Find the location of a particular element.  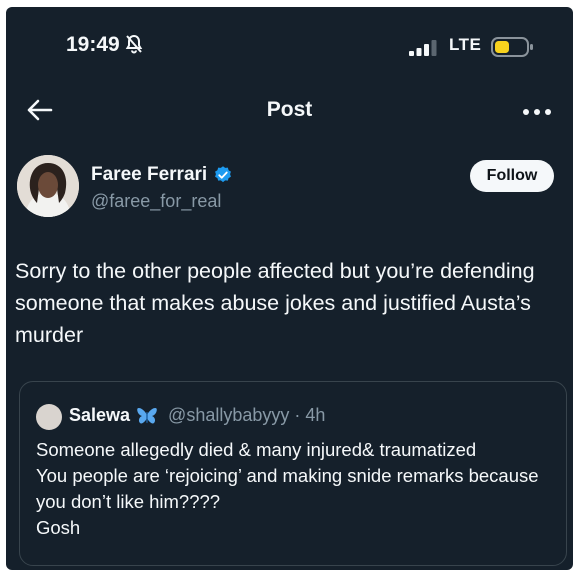

page-title: Post is located at coordinates (289, 109).